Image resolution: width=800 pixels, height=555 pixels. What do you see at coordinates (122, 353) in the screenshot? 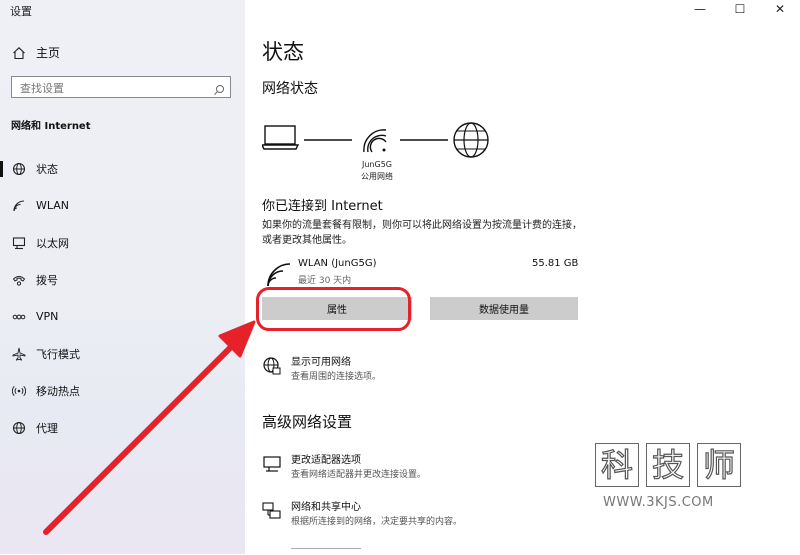
I see `sidebar-item-airplane: 飞行模式` at bounding box center [122, 353].